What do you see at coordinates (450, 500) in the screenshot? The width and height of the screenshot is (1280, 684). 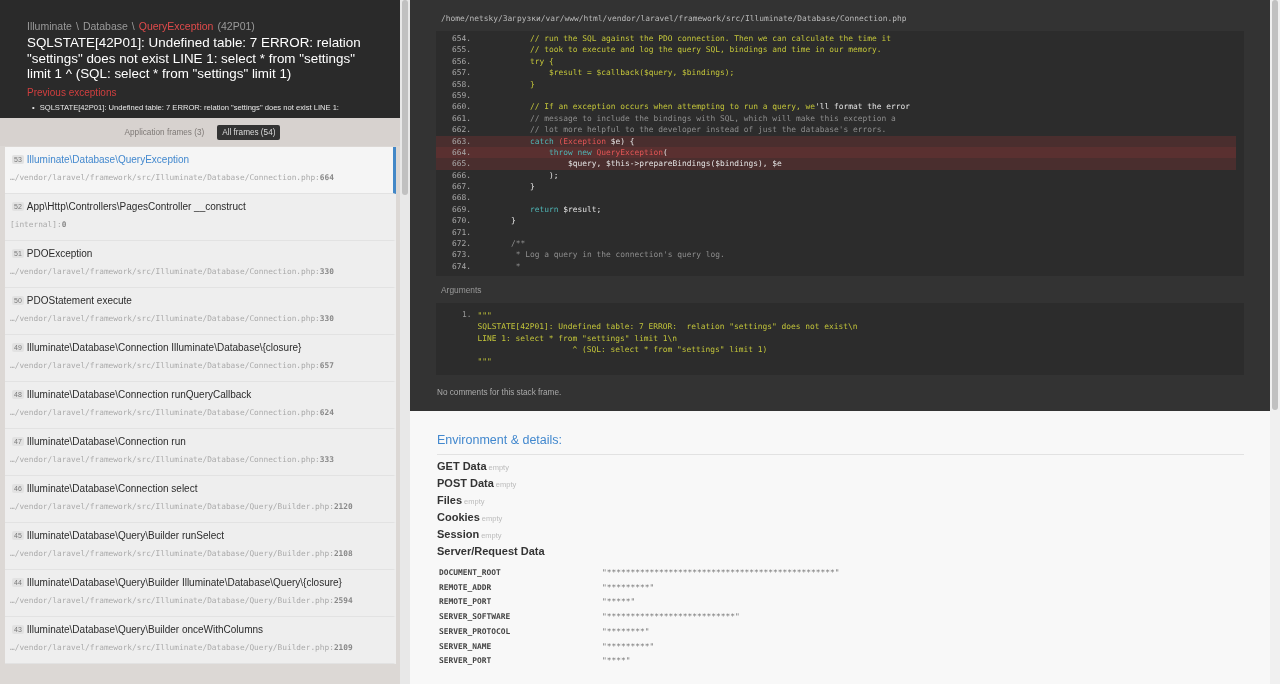 I see `section-label: Files` at bounding box center [450, 500].